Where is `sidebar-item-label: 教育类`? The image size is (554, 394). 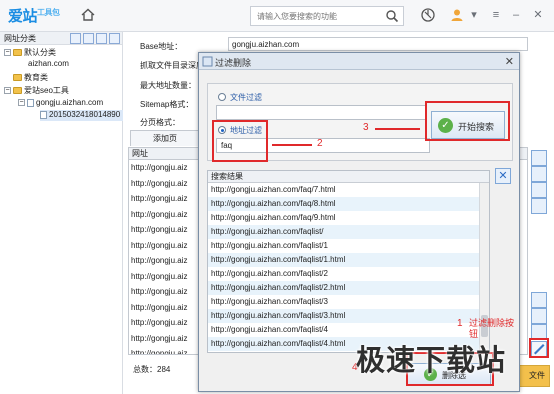 sidebar-item-label: 教育类 is located at coordinates (36, 77).